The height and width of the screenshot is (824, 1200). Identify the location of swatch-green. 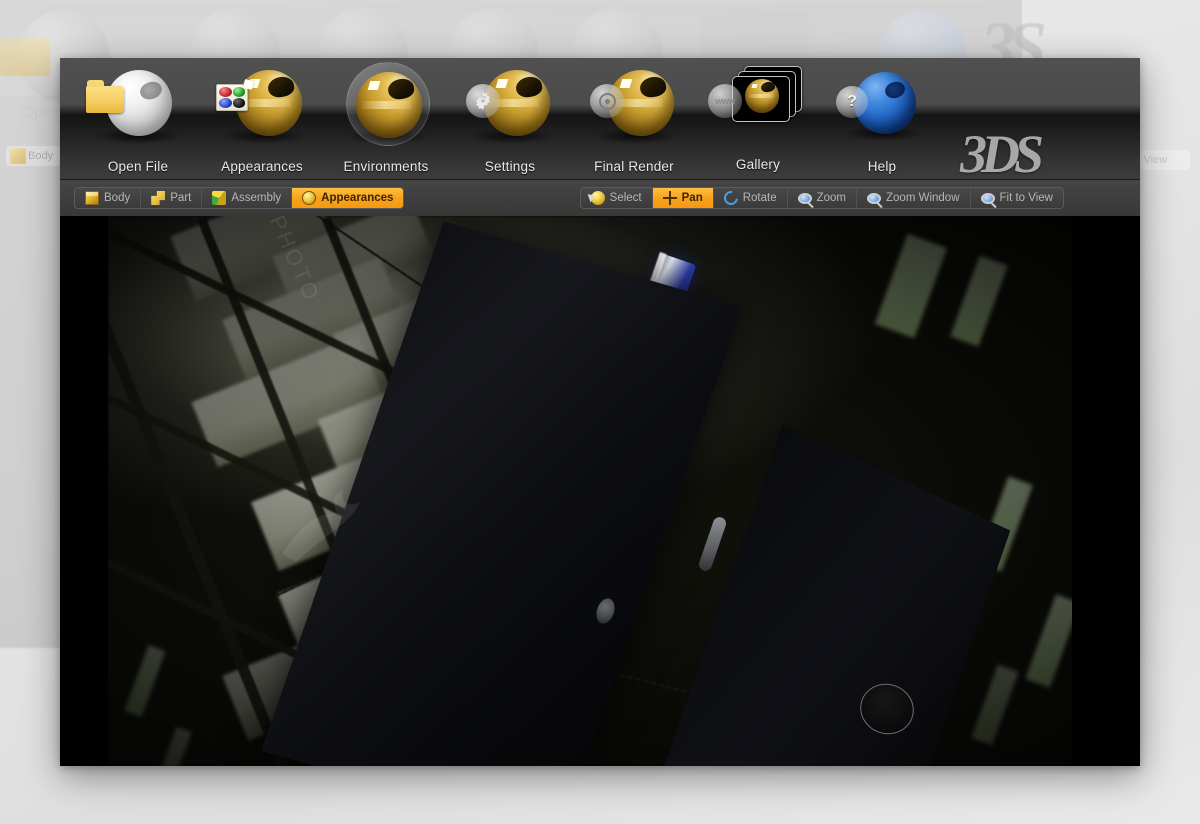
(238, 92).